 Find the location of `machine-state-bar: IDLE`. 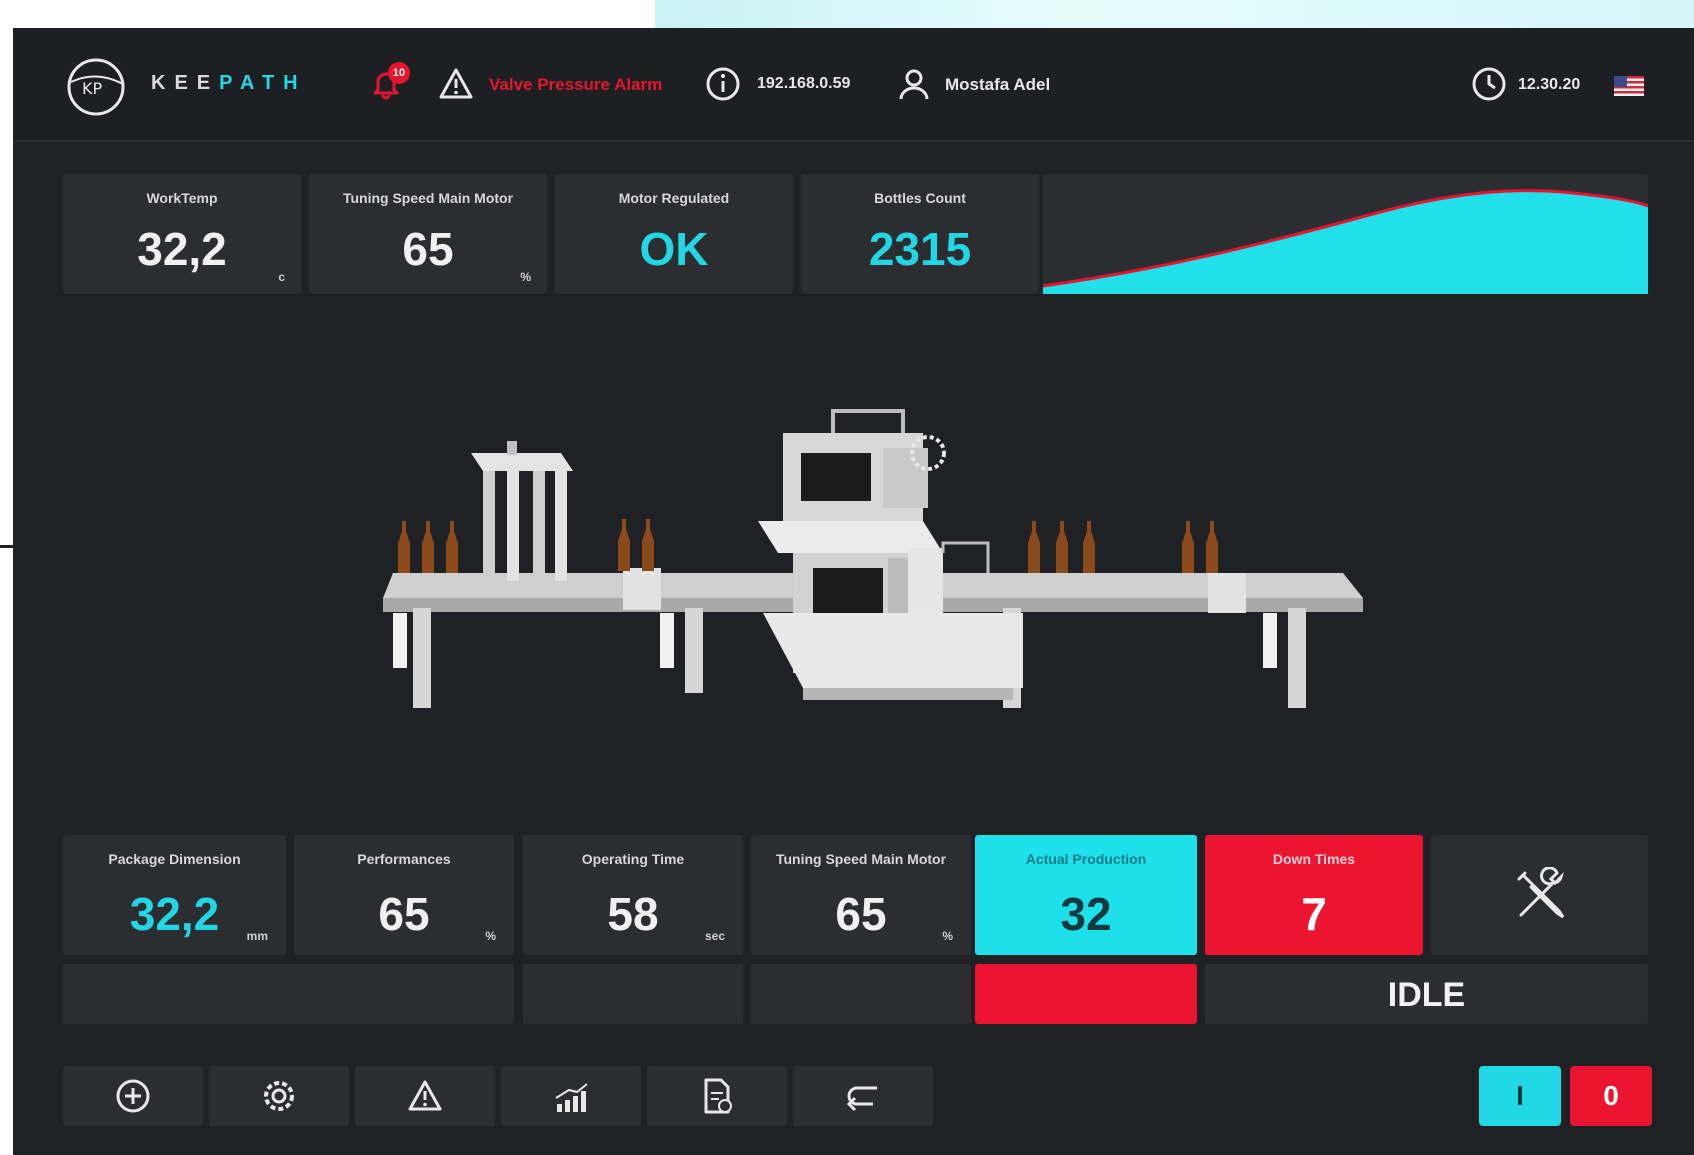

machine-state-bar: IDLE is located at coordinates (1426, 994).